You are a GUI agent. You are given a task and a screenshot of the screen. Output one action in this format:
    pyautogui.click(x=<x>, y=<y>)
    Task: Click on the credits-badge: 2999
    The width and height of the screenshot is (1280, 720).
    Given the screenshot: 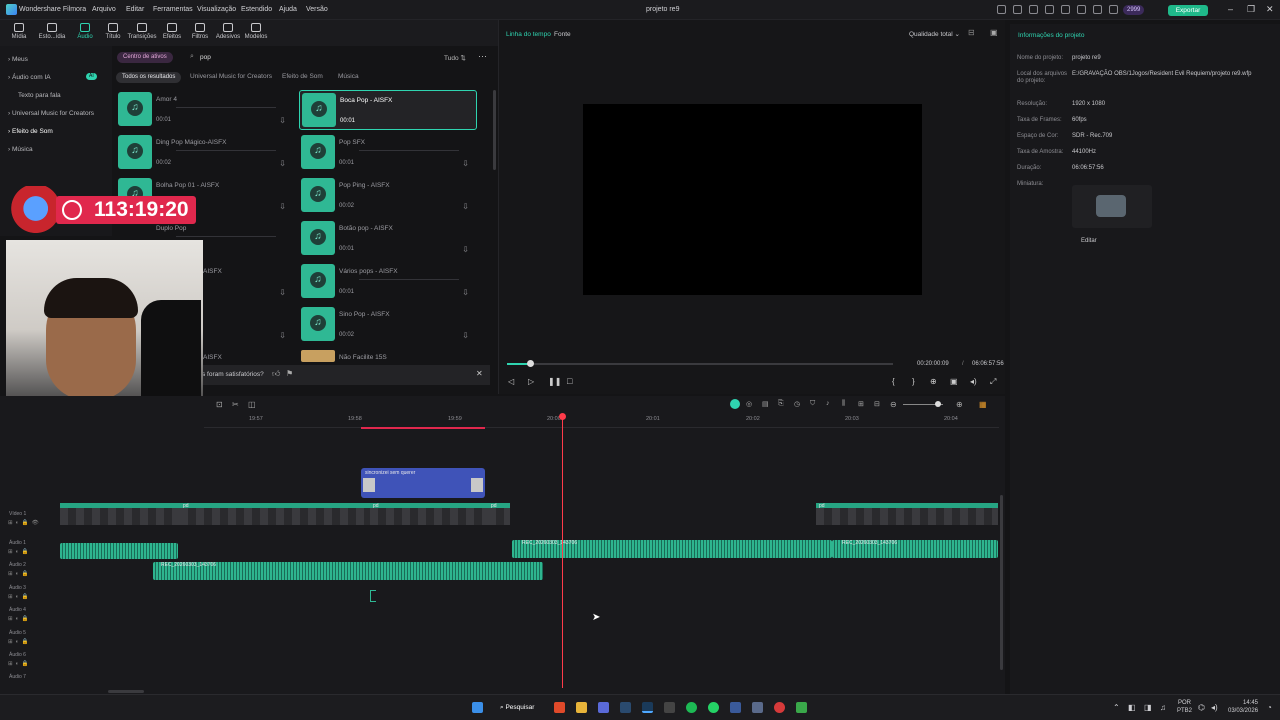 What is the action you would take?
    pyautogui.click(x=1134, y=10)
    